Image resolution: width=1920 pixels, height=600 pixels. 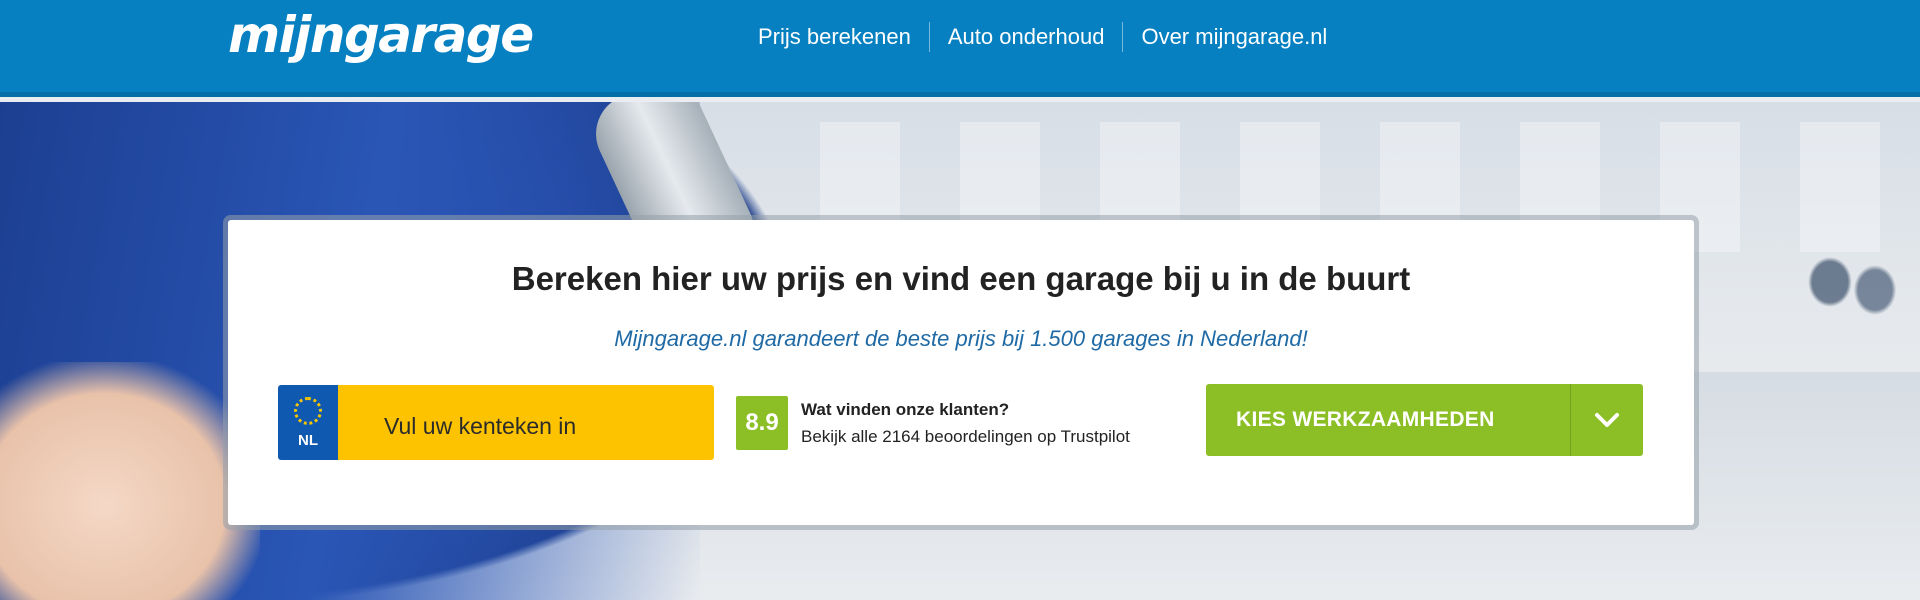 What do you see at coordinates (1850, 282) in the screenshot?
I see `background-people` at bounding box center [1850, 282].